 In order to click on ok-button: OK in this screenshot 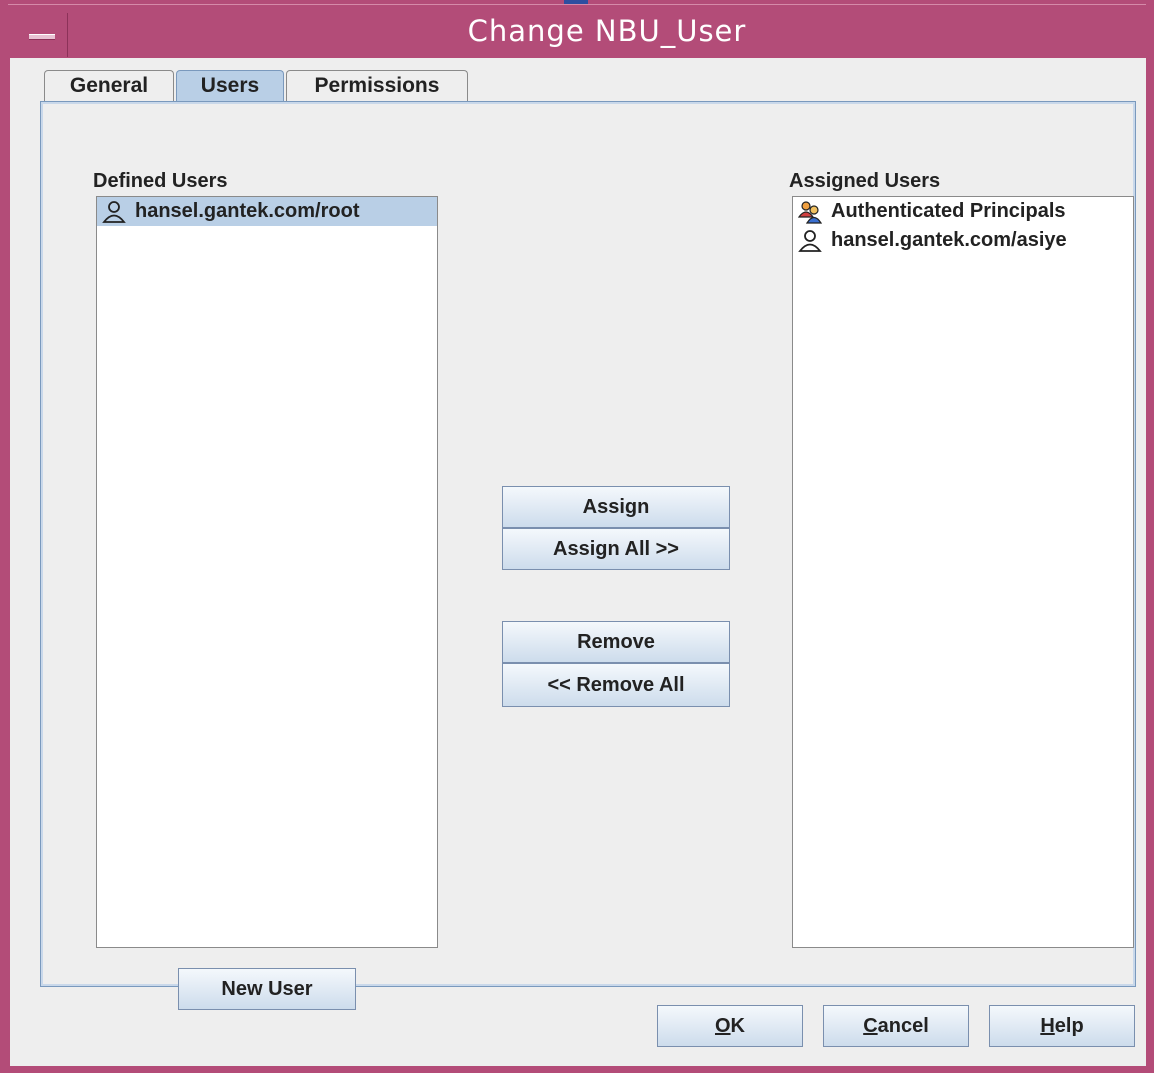, I will do `click(730, 1026)`.